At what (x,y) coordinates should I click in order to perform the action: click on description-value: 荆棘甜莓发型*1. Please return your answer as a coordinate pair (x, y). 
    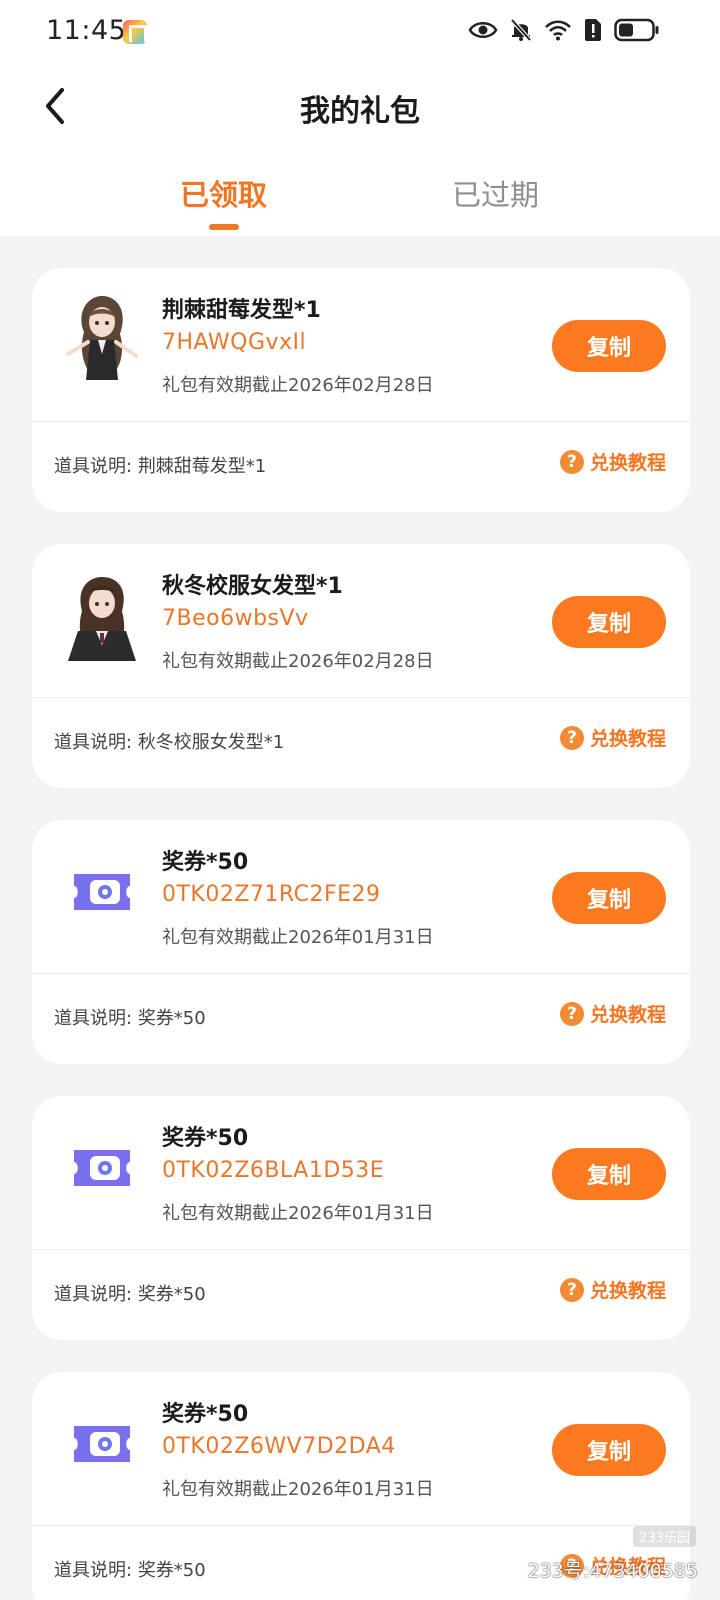
    Looking at the image, I should click on (202, 466).